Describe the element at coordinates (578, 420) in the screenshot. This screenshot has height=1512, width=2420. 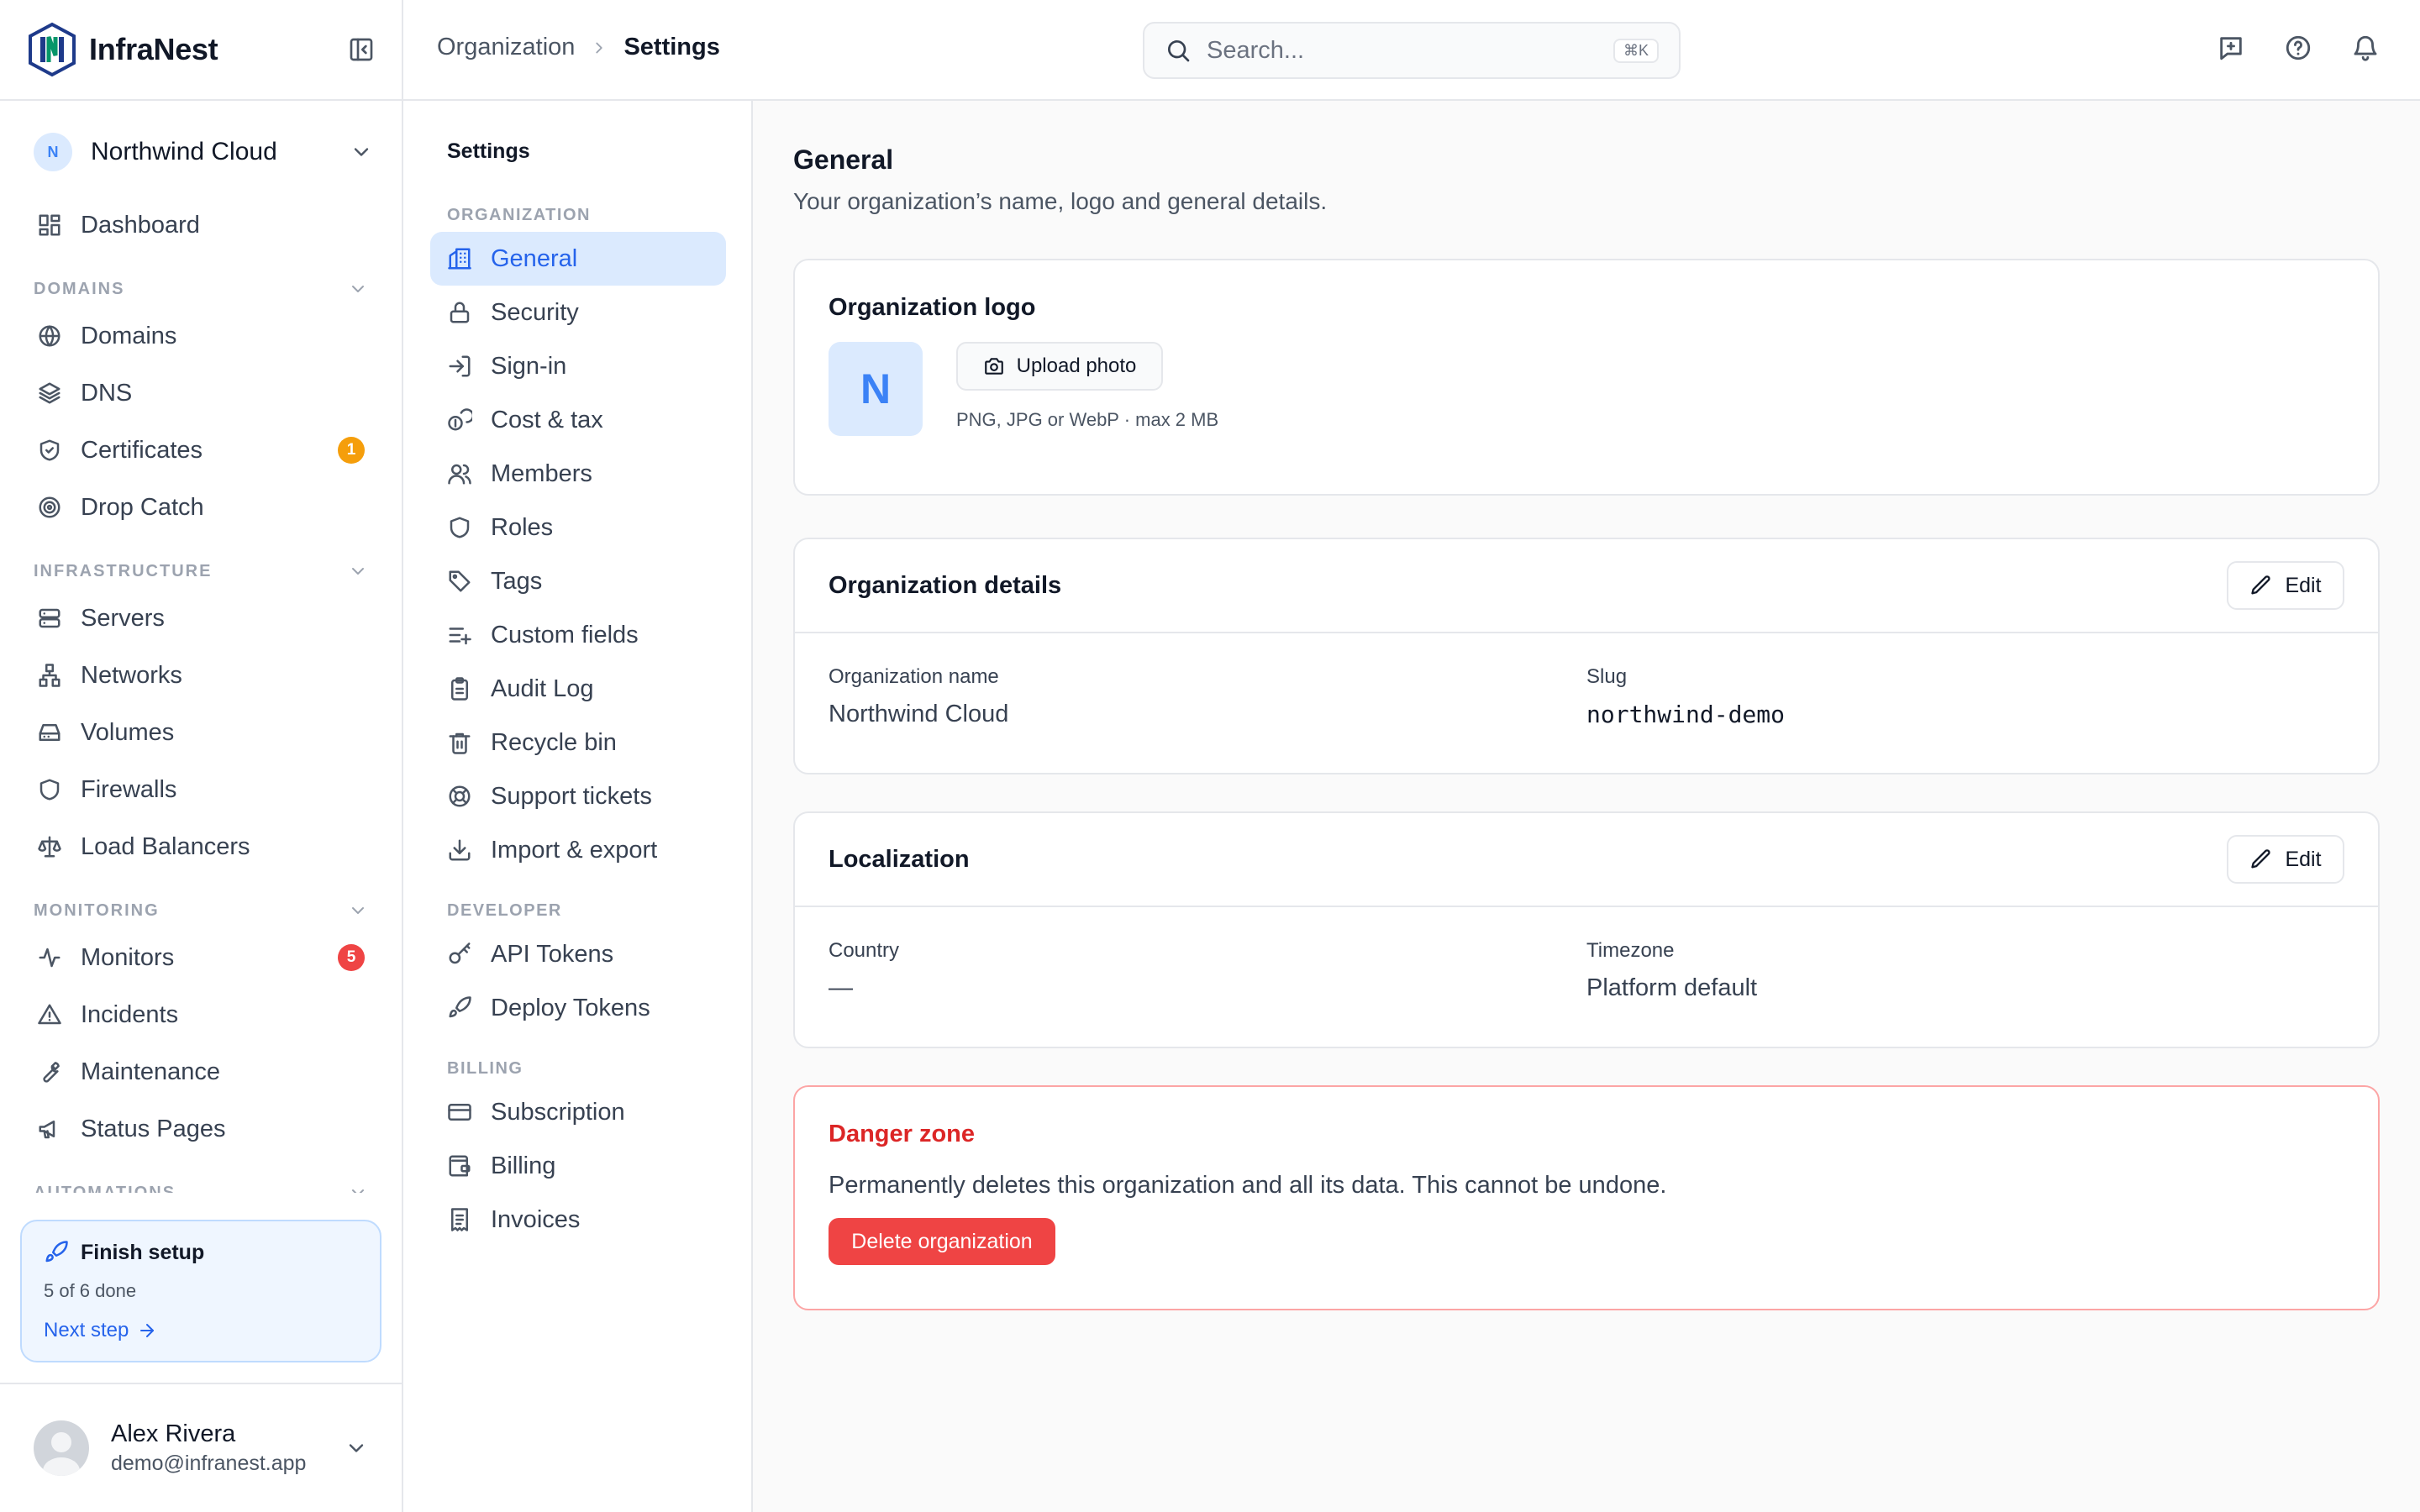
I see `settings-item-cost-tax: Cost & tax` at that location.